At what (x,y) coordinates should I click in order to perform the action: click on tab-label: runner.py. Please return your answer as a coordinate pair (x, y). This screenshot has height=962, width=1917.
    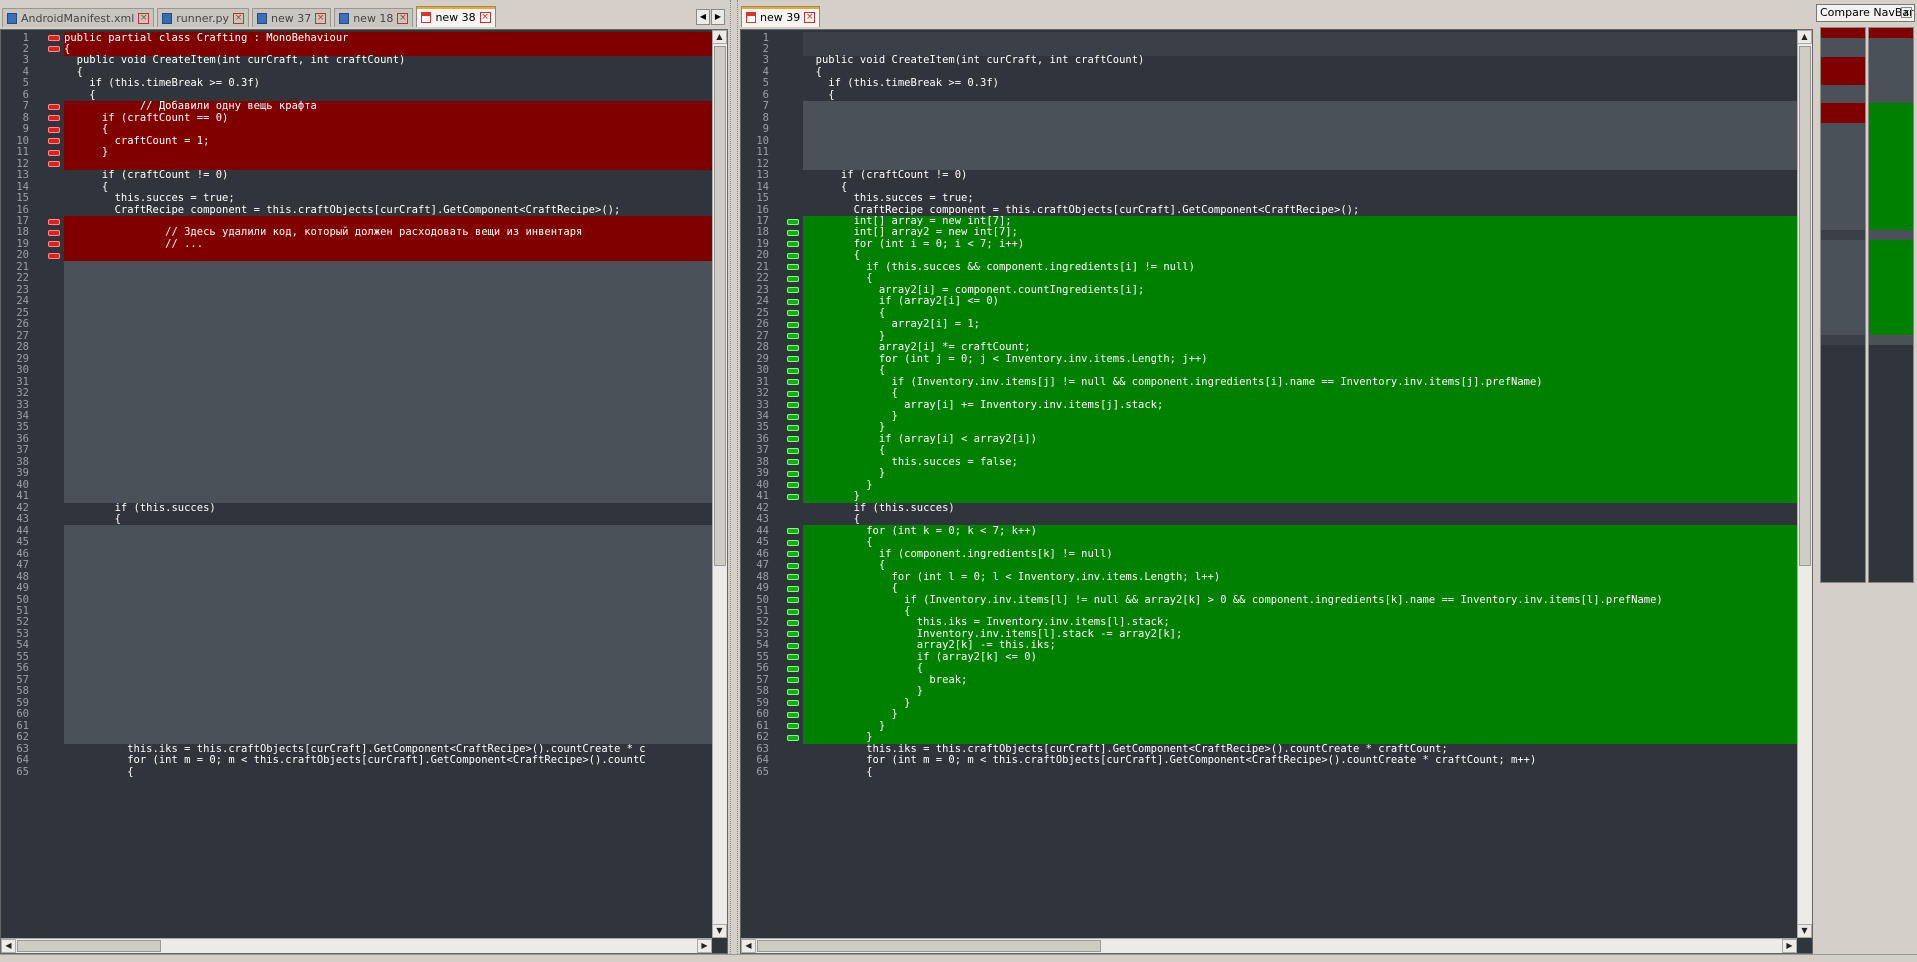
    Looking at the image, I should click on (202, 18).